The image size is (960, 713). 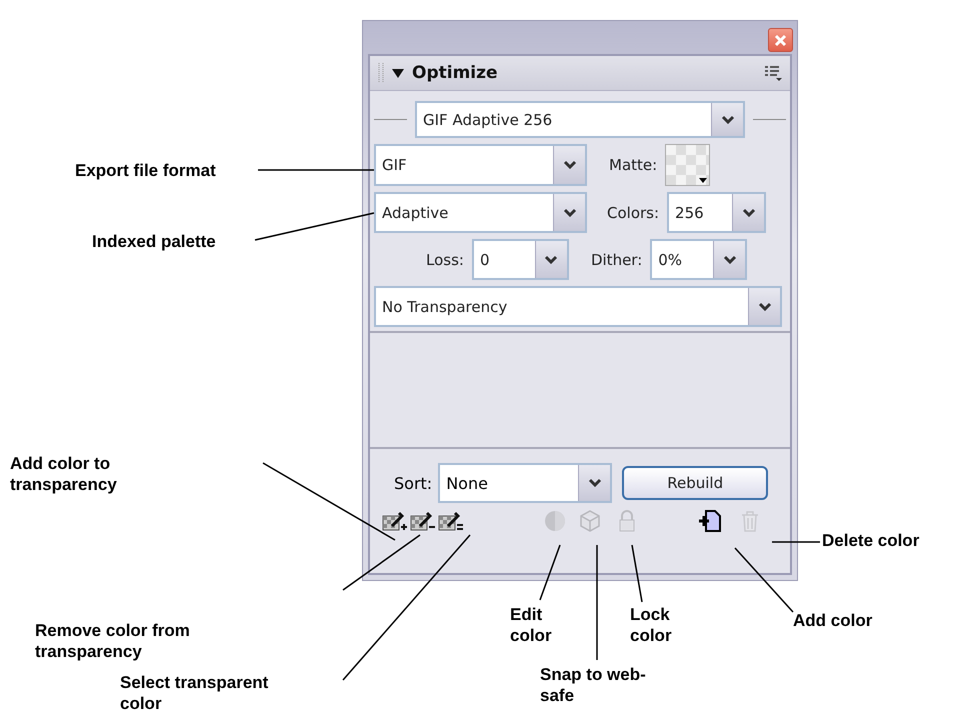 I want to click on trash-icon, so click(x=750, y=521).